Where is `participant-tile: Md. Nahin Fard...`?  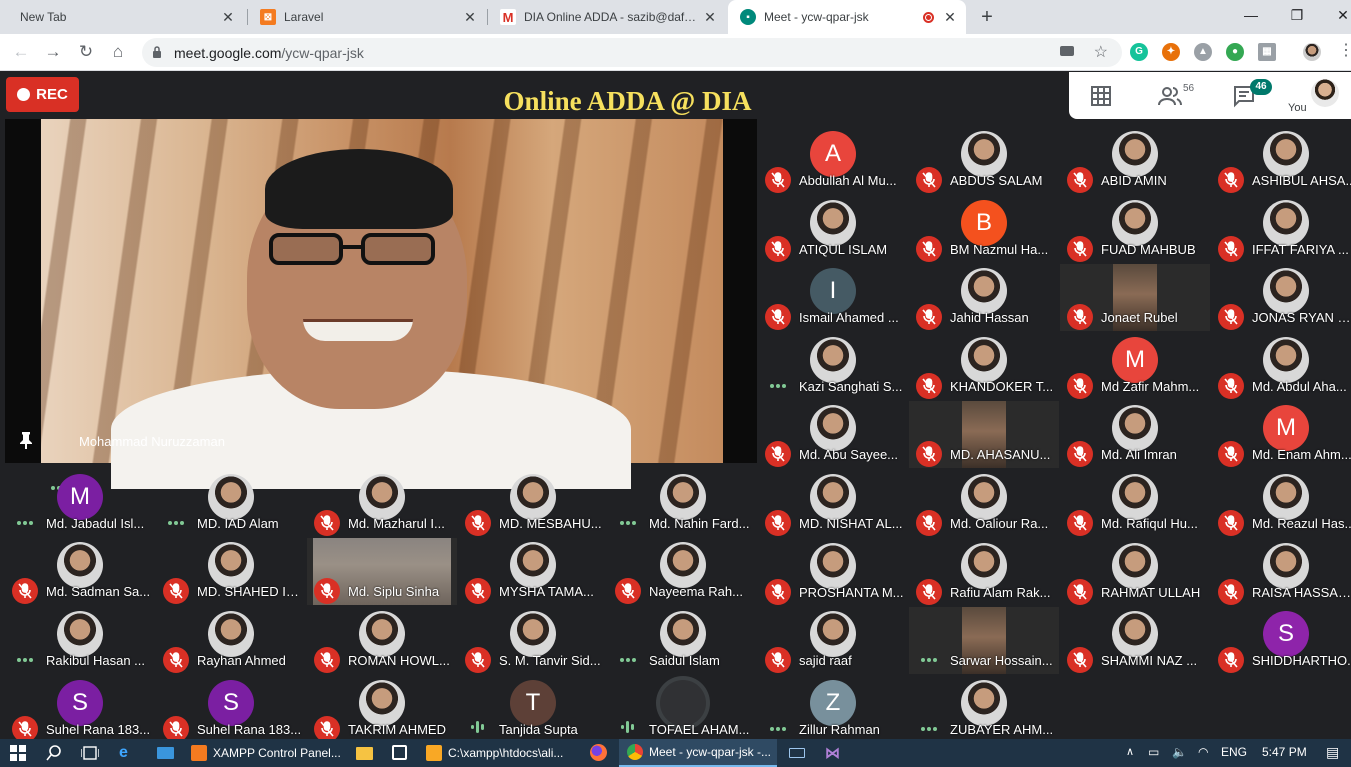 participant-tile: Md. Nahin Fard... is located at coordinates (683, 503).